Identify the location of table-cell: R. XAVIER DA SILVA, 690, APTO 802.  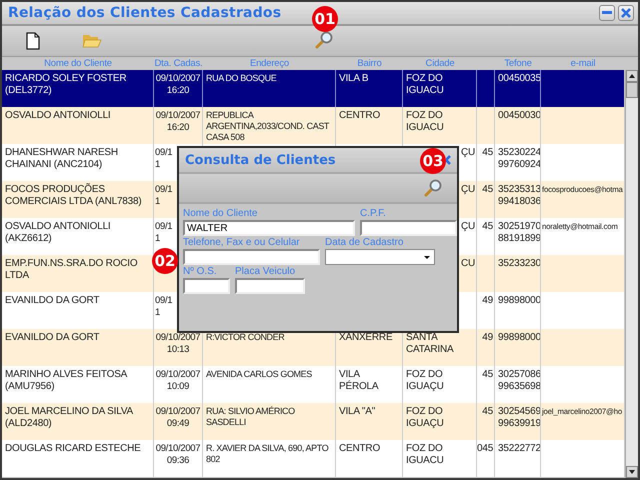
(269, 458).